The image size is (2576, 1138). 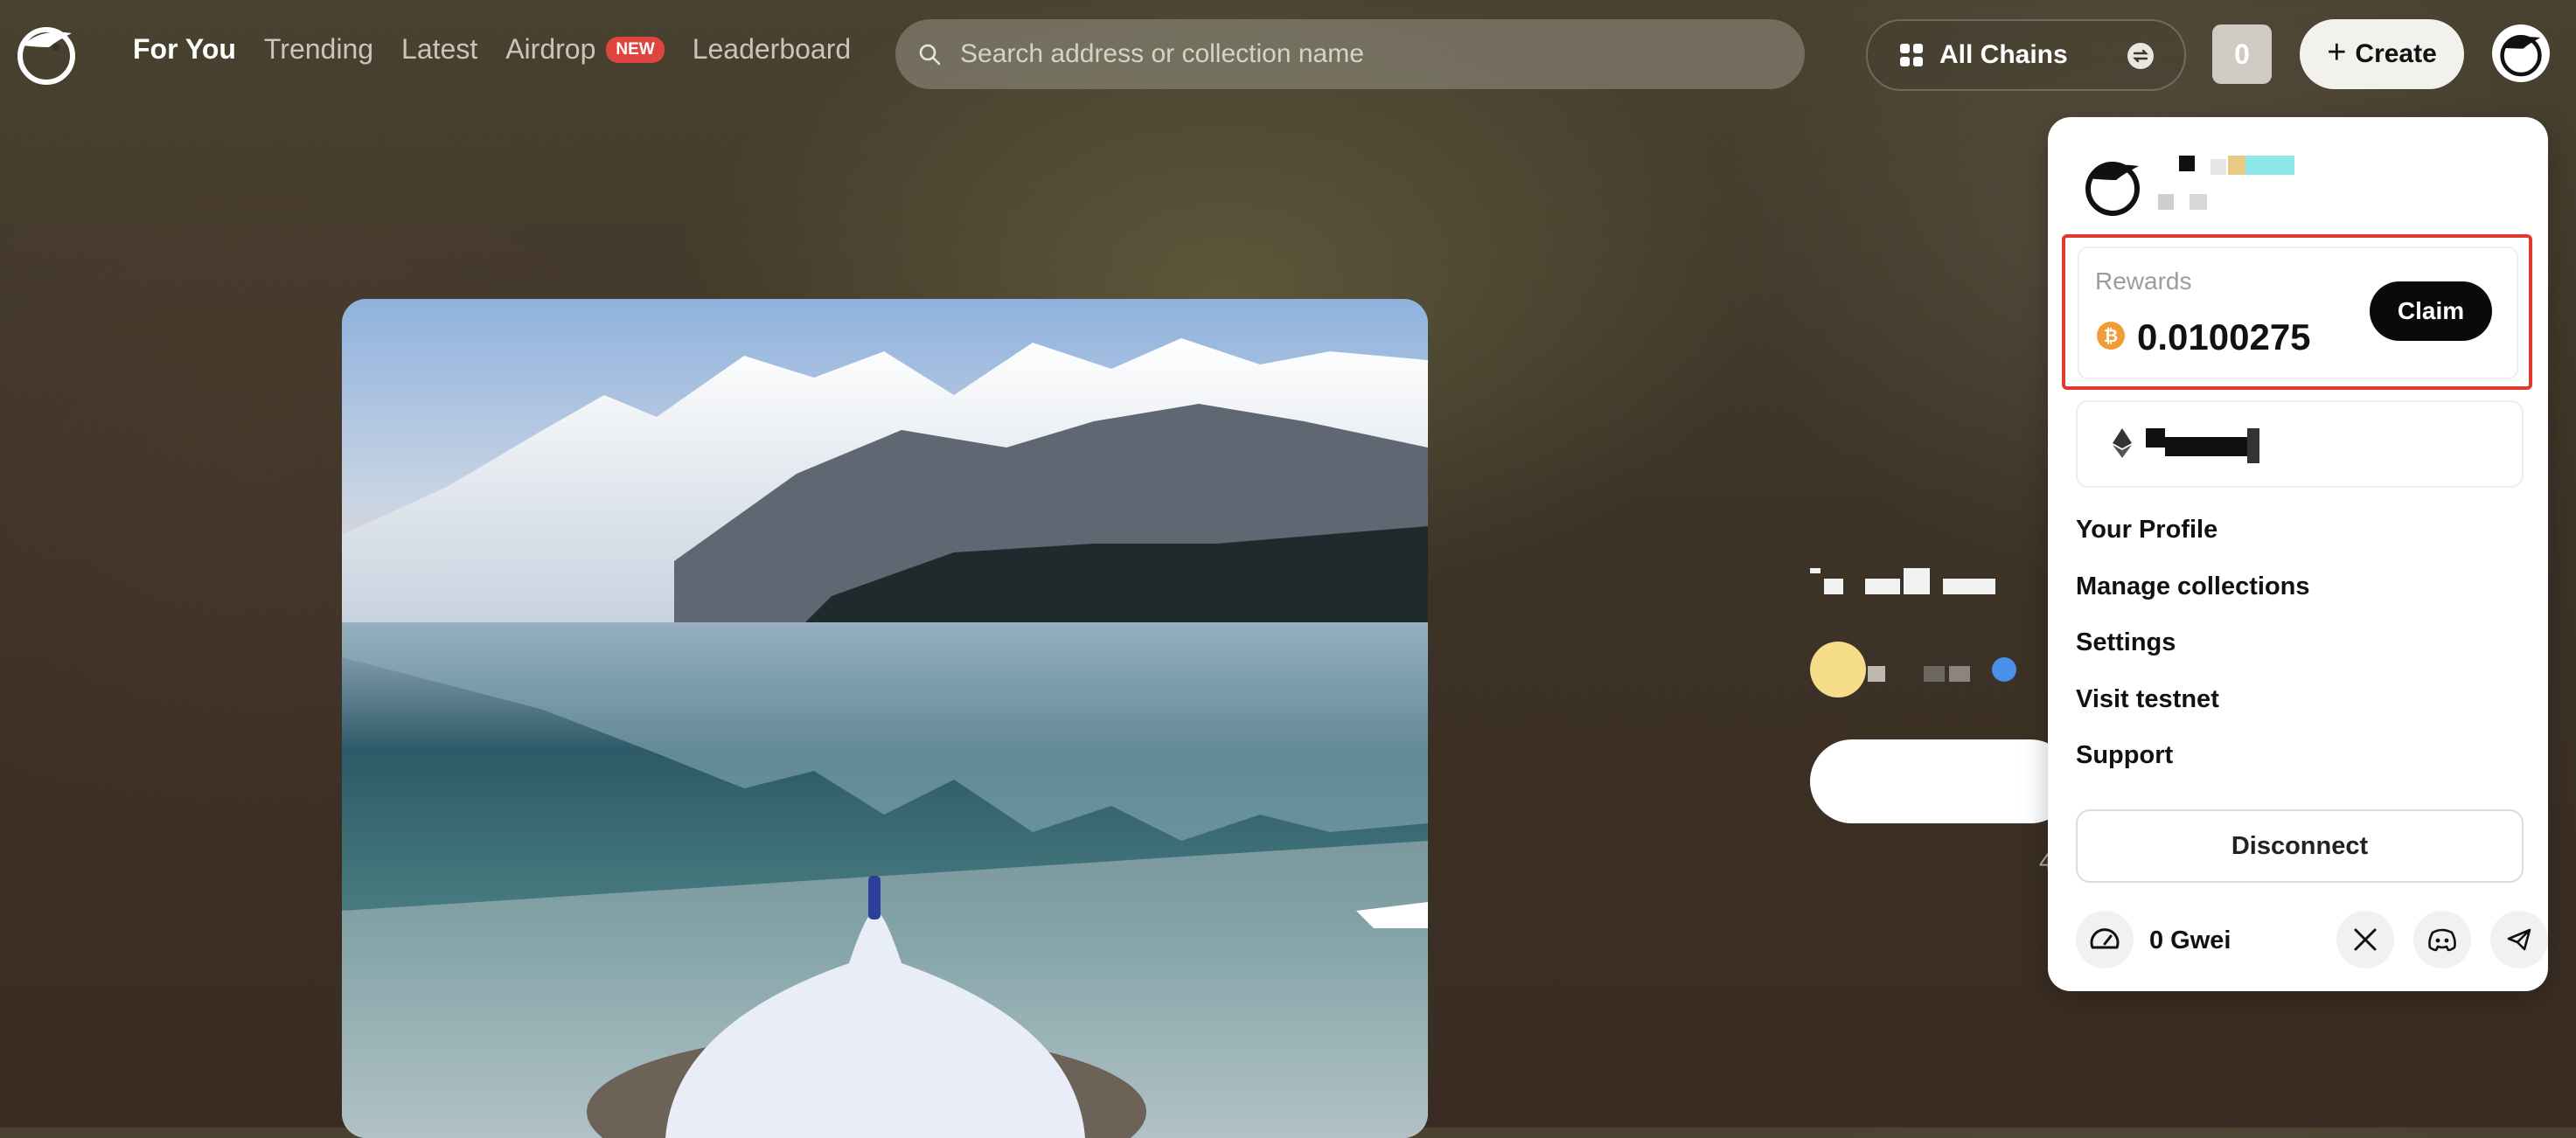 What do you see at coordinates (2382, 54) in the screenshot?
I see `create-button: + Create` at bounding box center [2382, 54].